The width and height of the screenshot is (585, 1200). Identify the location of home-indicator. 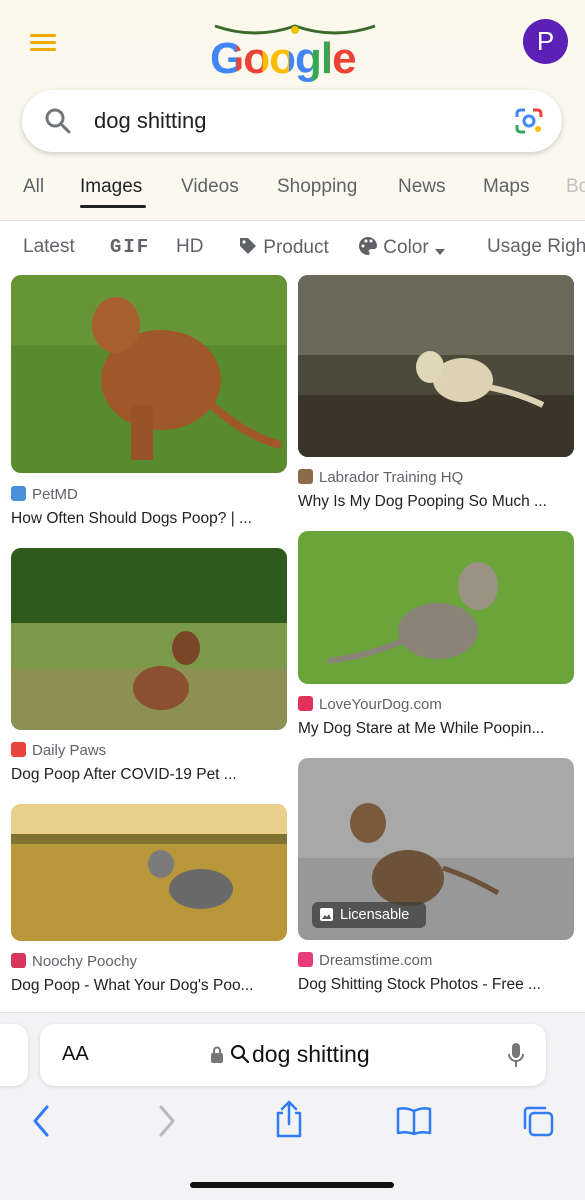
(292, 1185).